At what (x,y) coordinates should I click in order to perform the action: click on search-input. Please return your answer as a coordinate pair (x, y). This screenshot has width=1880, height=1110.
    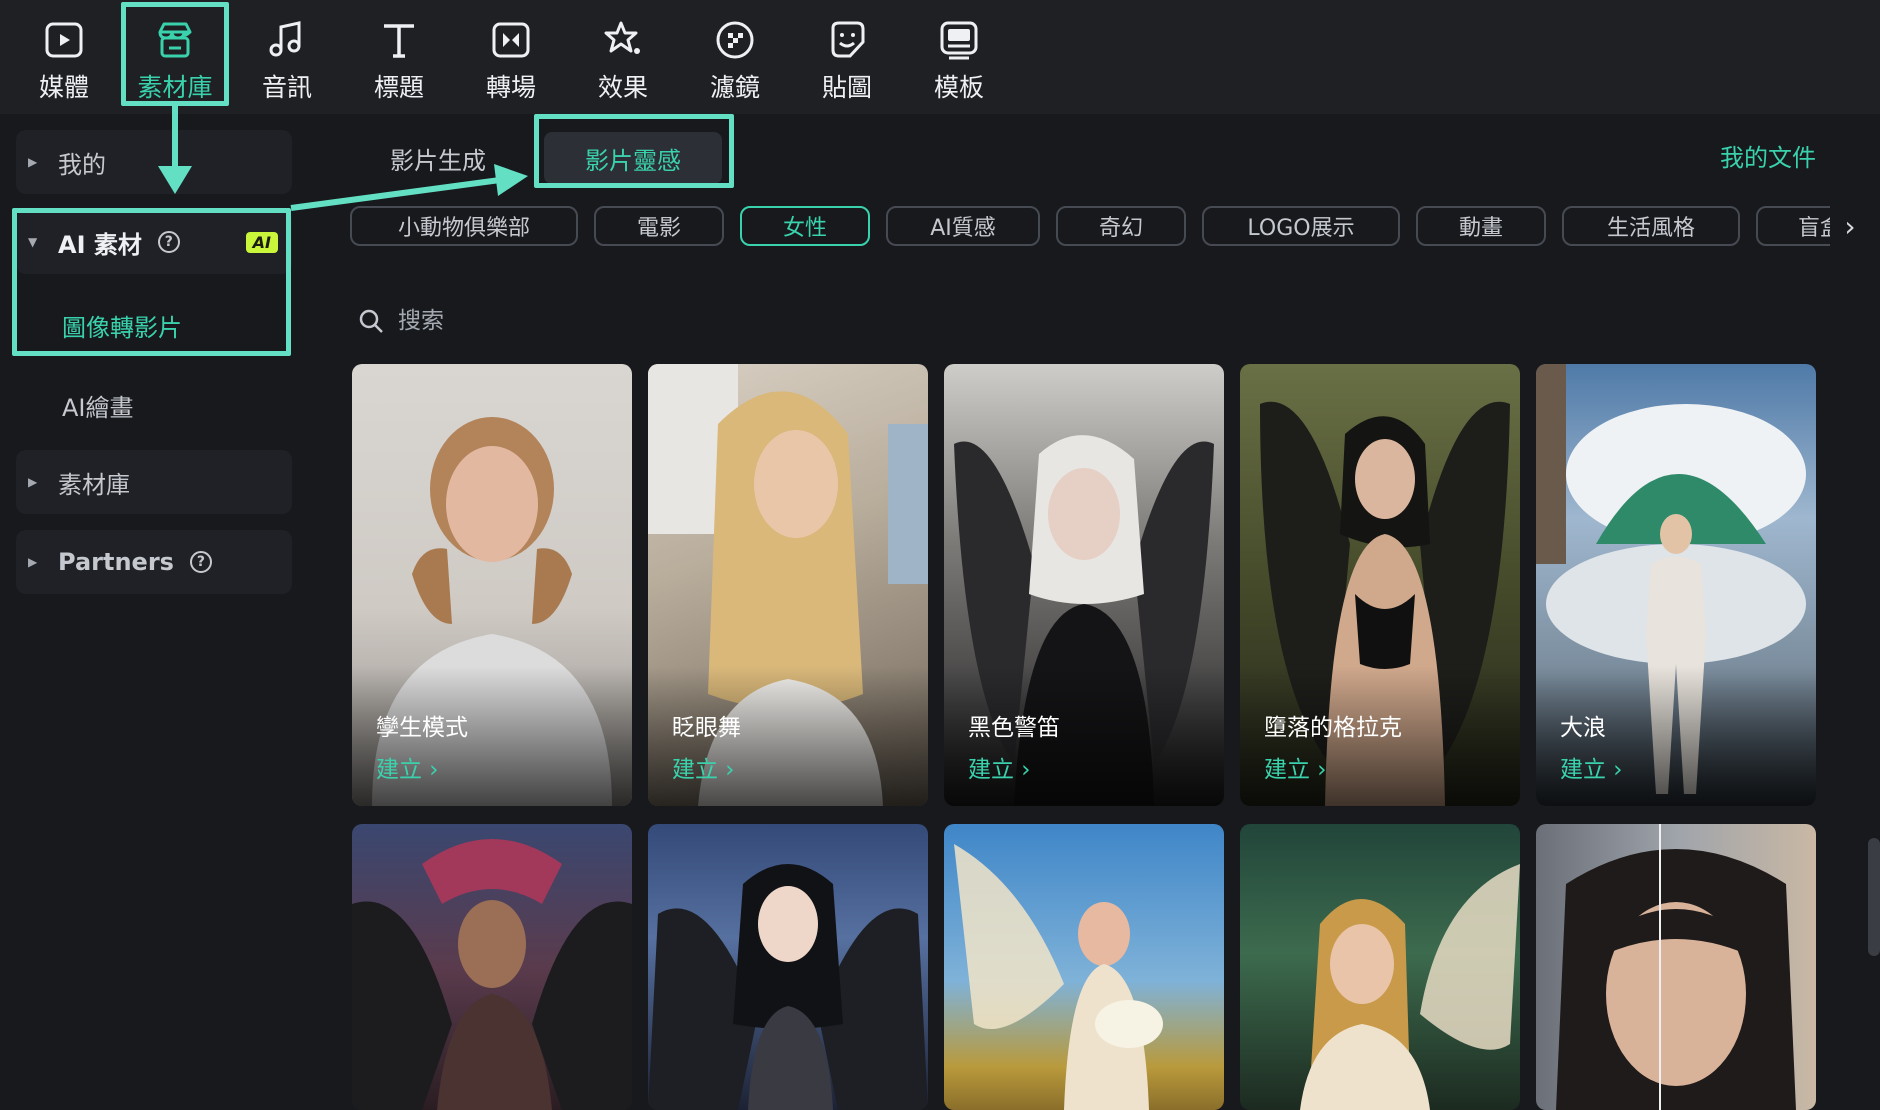
    Looking at the image, I should click on (648, 321).